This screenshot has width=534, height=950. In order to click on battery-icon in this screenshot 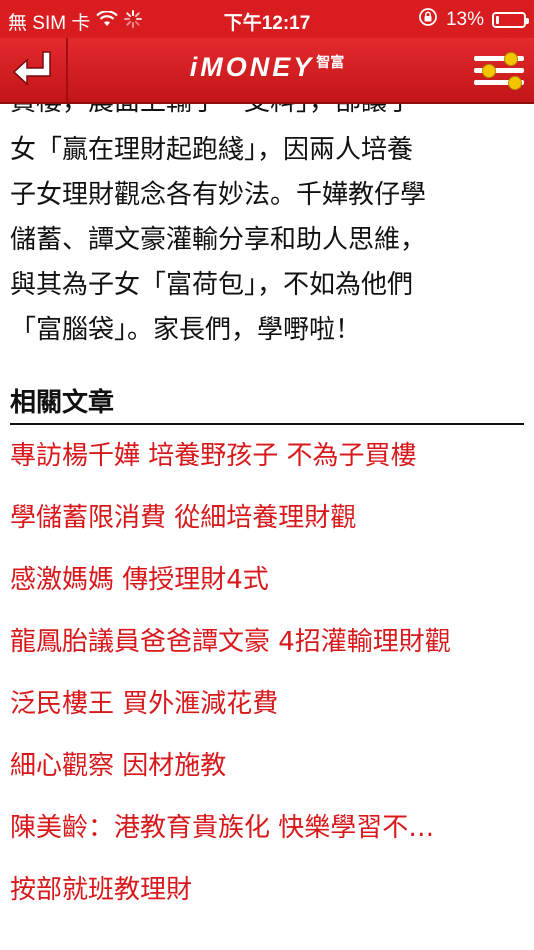, I will do `click(510, 20)`.